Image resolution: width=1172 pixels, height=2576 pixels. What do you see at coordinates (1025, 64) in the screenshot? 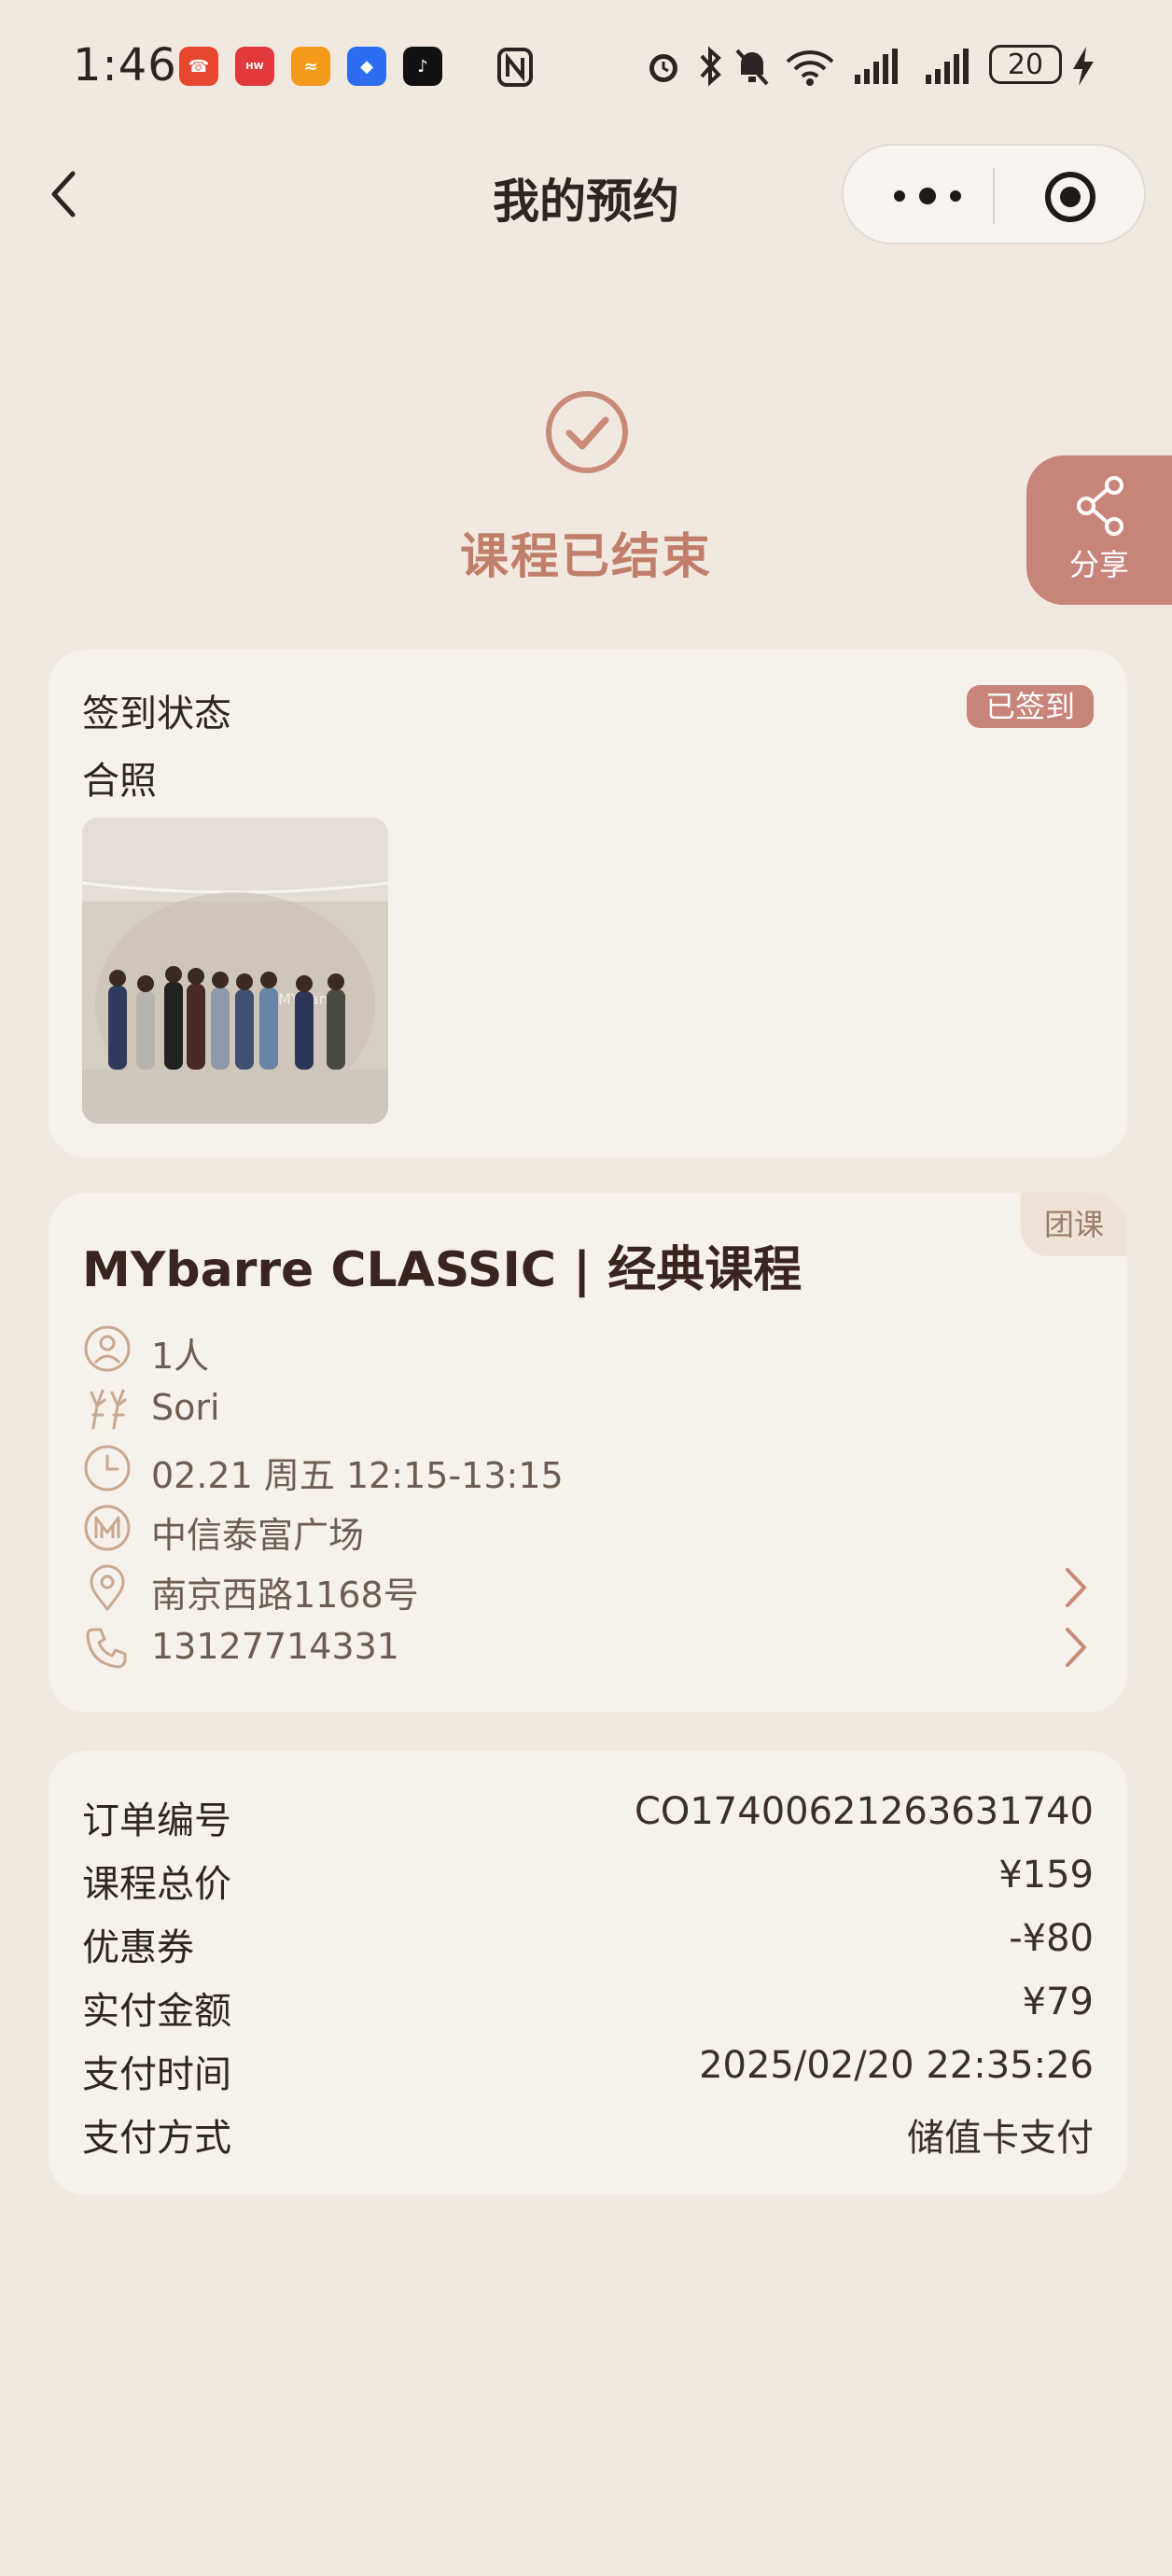
I see `battery-indicator: 20` at bounding box center [1025, 64].